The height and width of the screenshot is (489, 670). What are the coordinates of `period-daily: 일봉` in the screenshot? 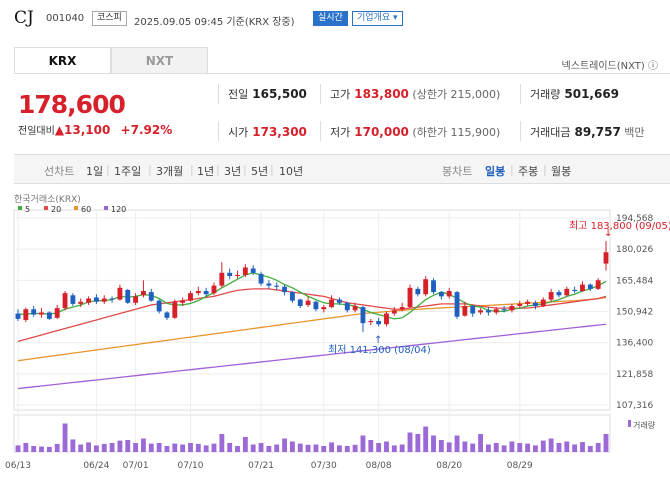 It's located at (495, 171).